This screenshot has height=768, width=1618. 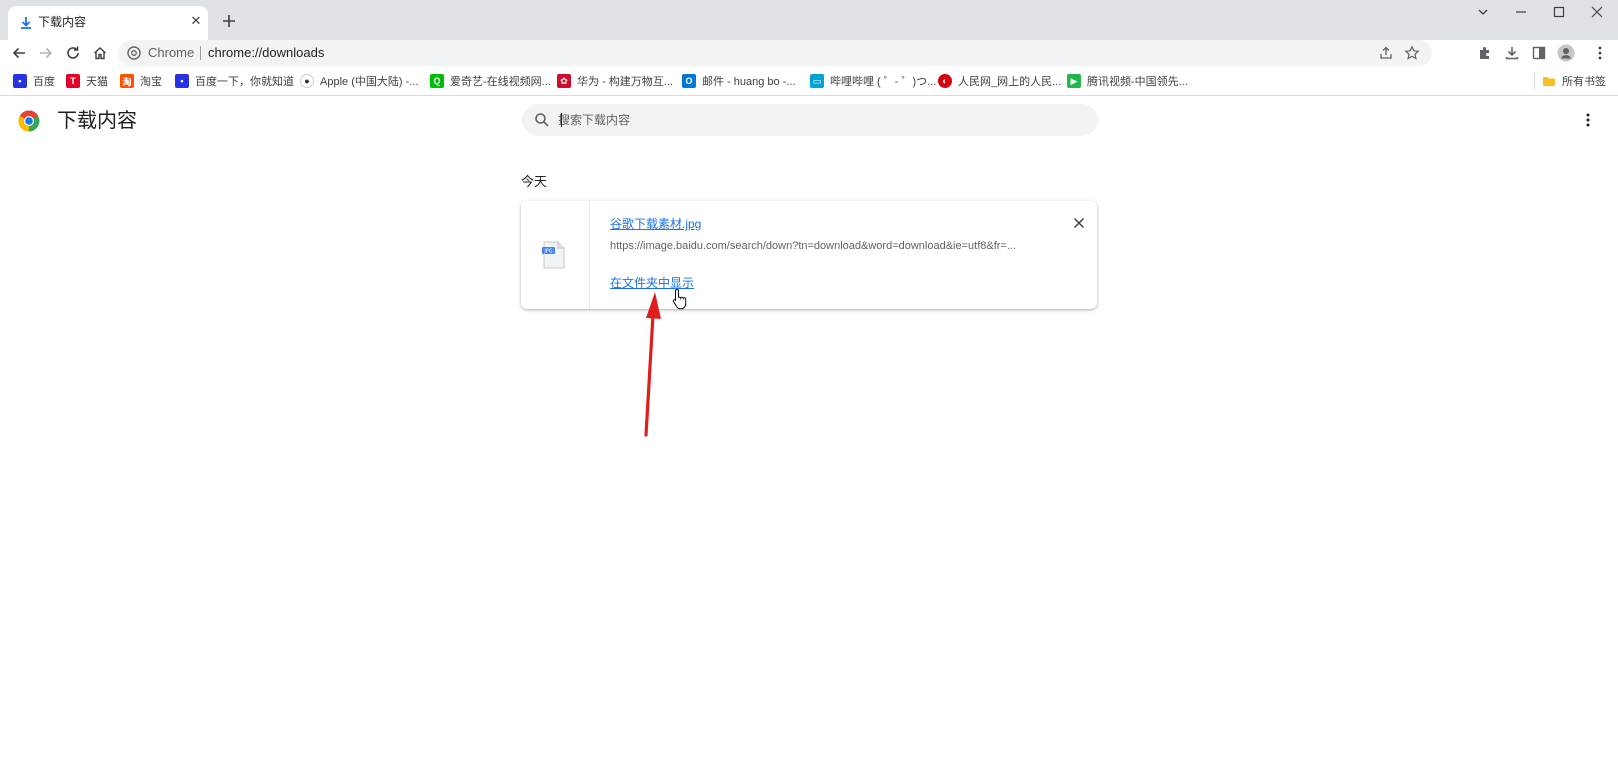 I want to click on bookmark-tmall: T 天猫, so click(x=87, y=81).